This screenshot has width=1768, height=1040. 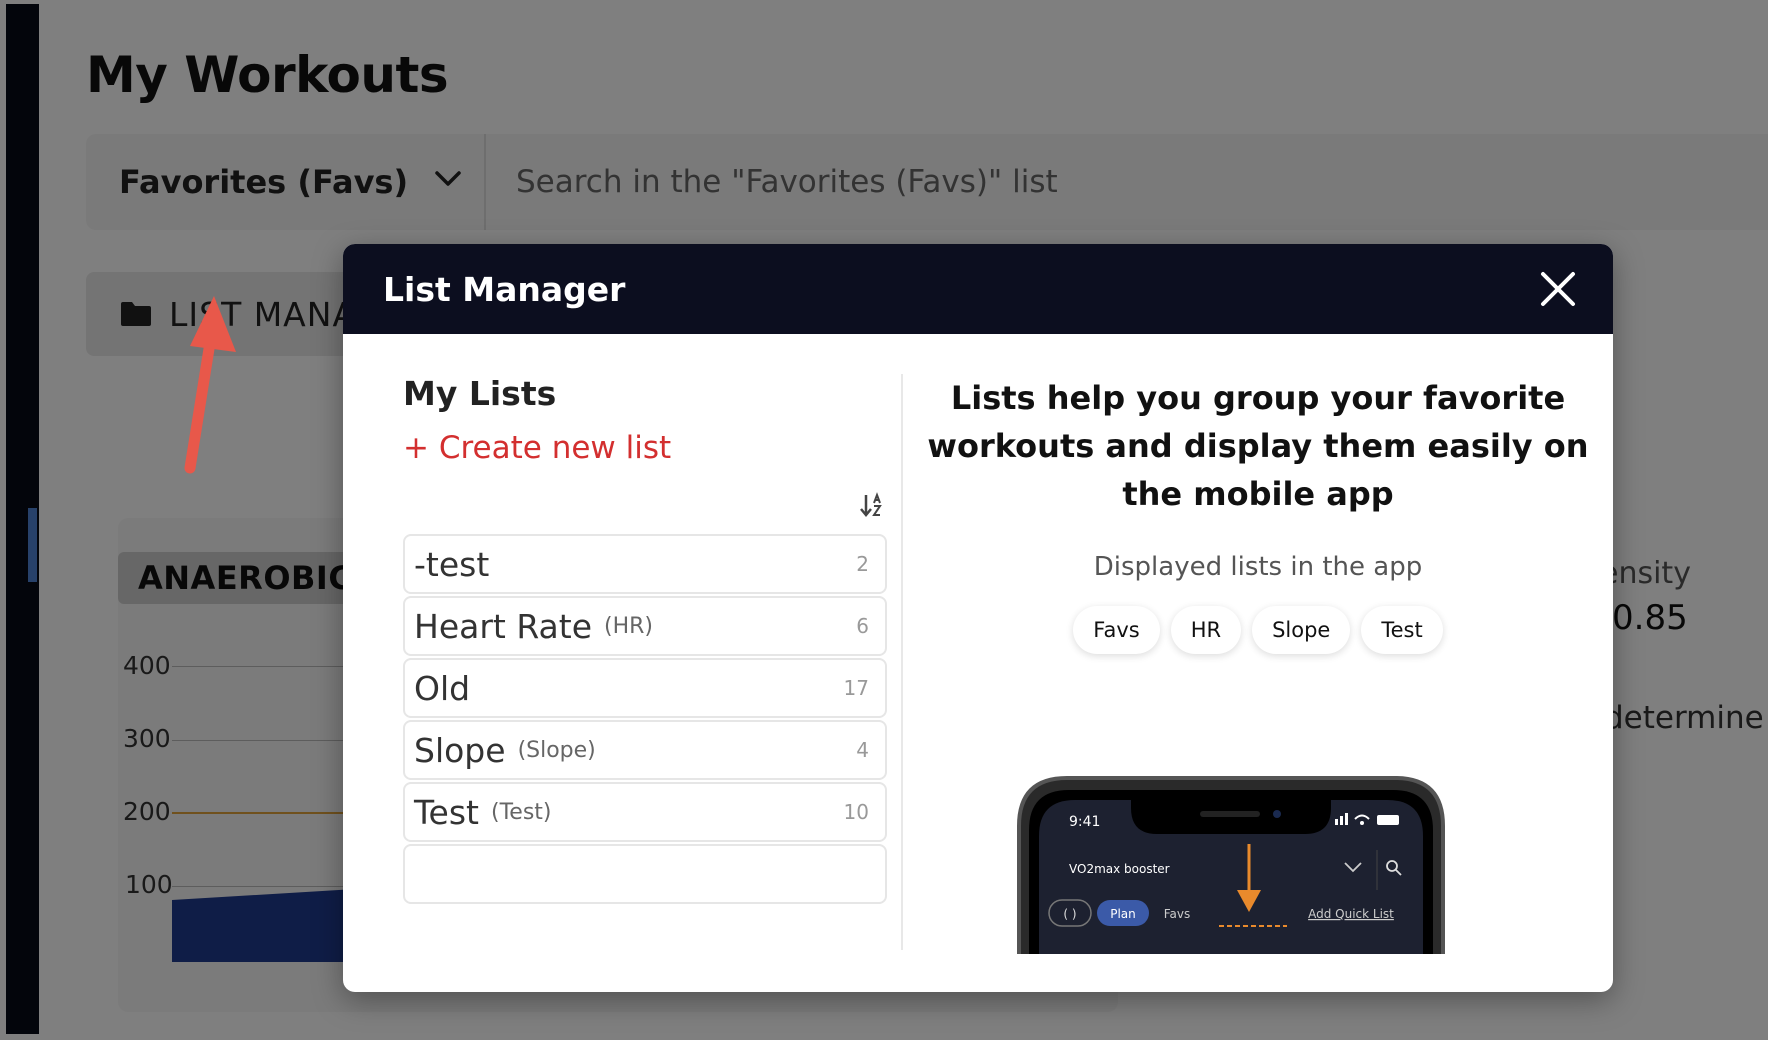 I want to click on list-item-tag: (Test), so click(x=521, y=812).